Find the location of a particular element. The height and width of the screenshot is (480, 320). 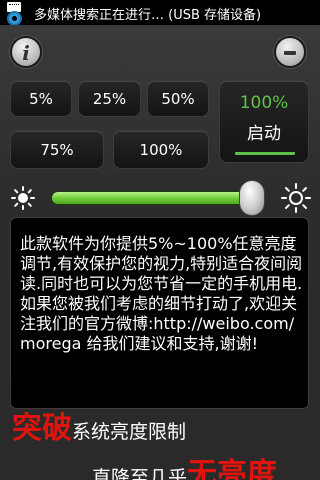

promo-line-1: 突破系统亮度限制 is located at coordinates (99, 425).